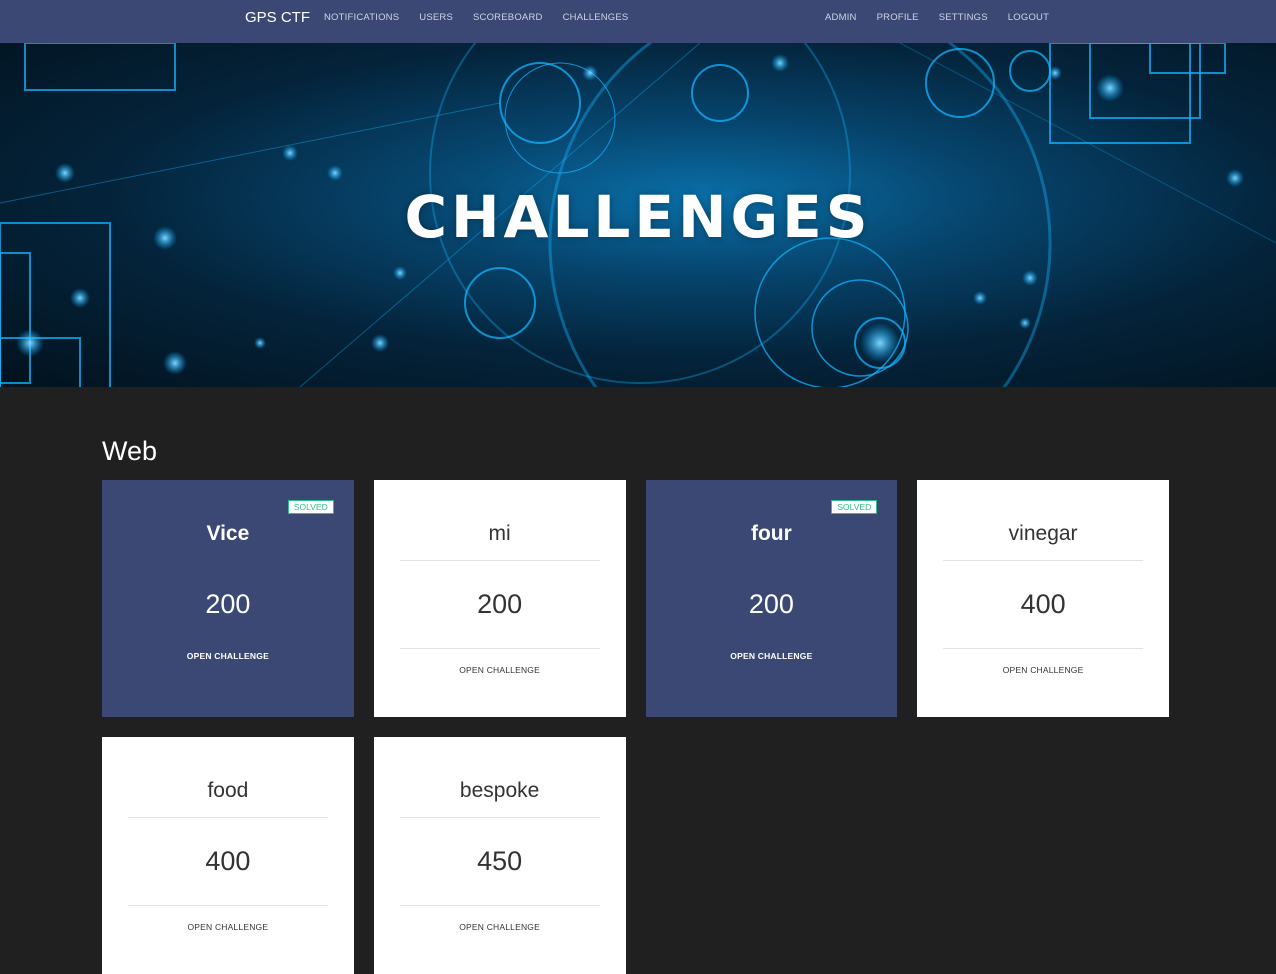  I want to click on challenge-card-bespoke: bespoke 450 OPEN CHALLENGE, so click(499, 855).